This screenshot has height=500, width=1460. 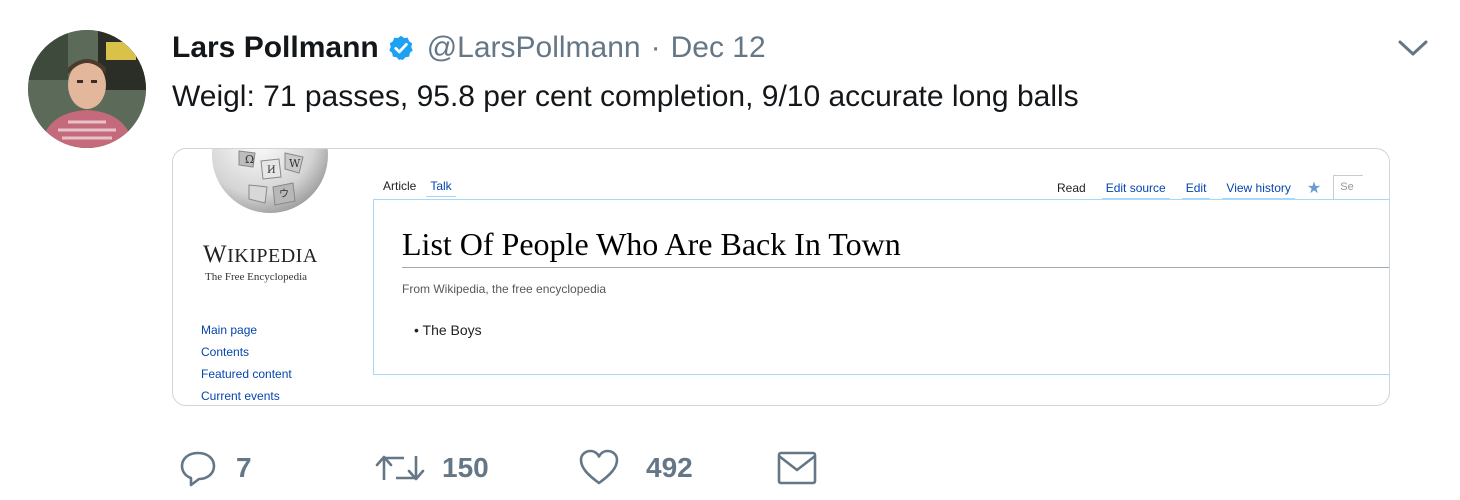 I want to click on tweet-header: Lars Pollmann @LarsPollmann · Dec 12, so click(x=469, y=48).